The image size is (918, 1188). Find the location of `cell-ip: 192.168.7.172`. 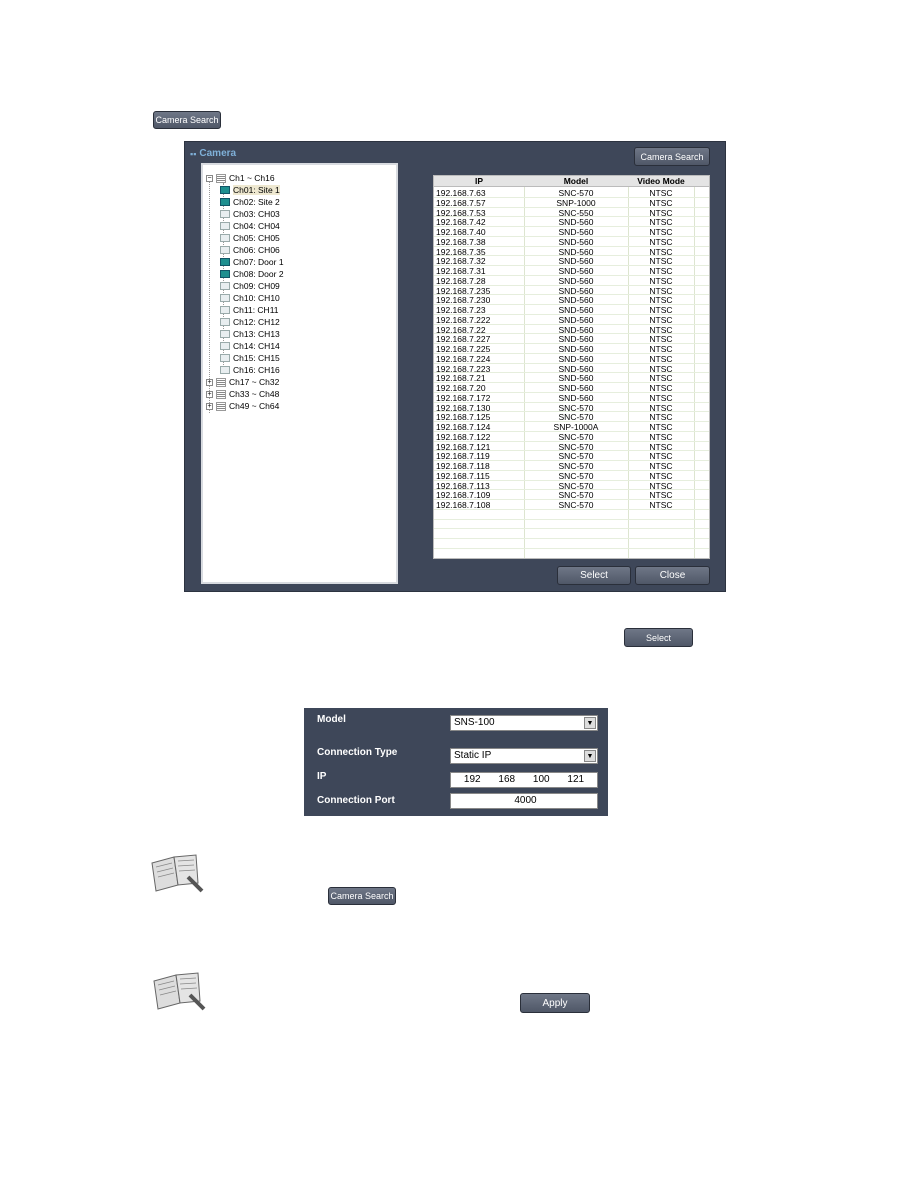

cell-ip: 192.168.7.172 is located at coordinates (463, 397).